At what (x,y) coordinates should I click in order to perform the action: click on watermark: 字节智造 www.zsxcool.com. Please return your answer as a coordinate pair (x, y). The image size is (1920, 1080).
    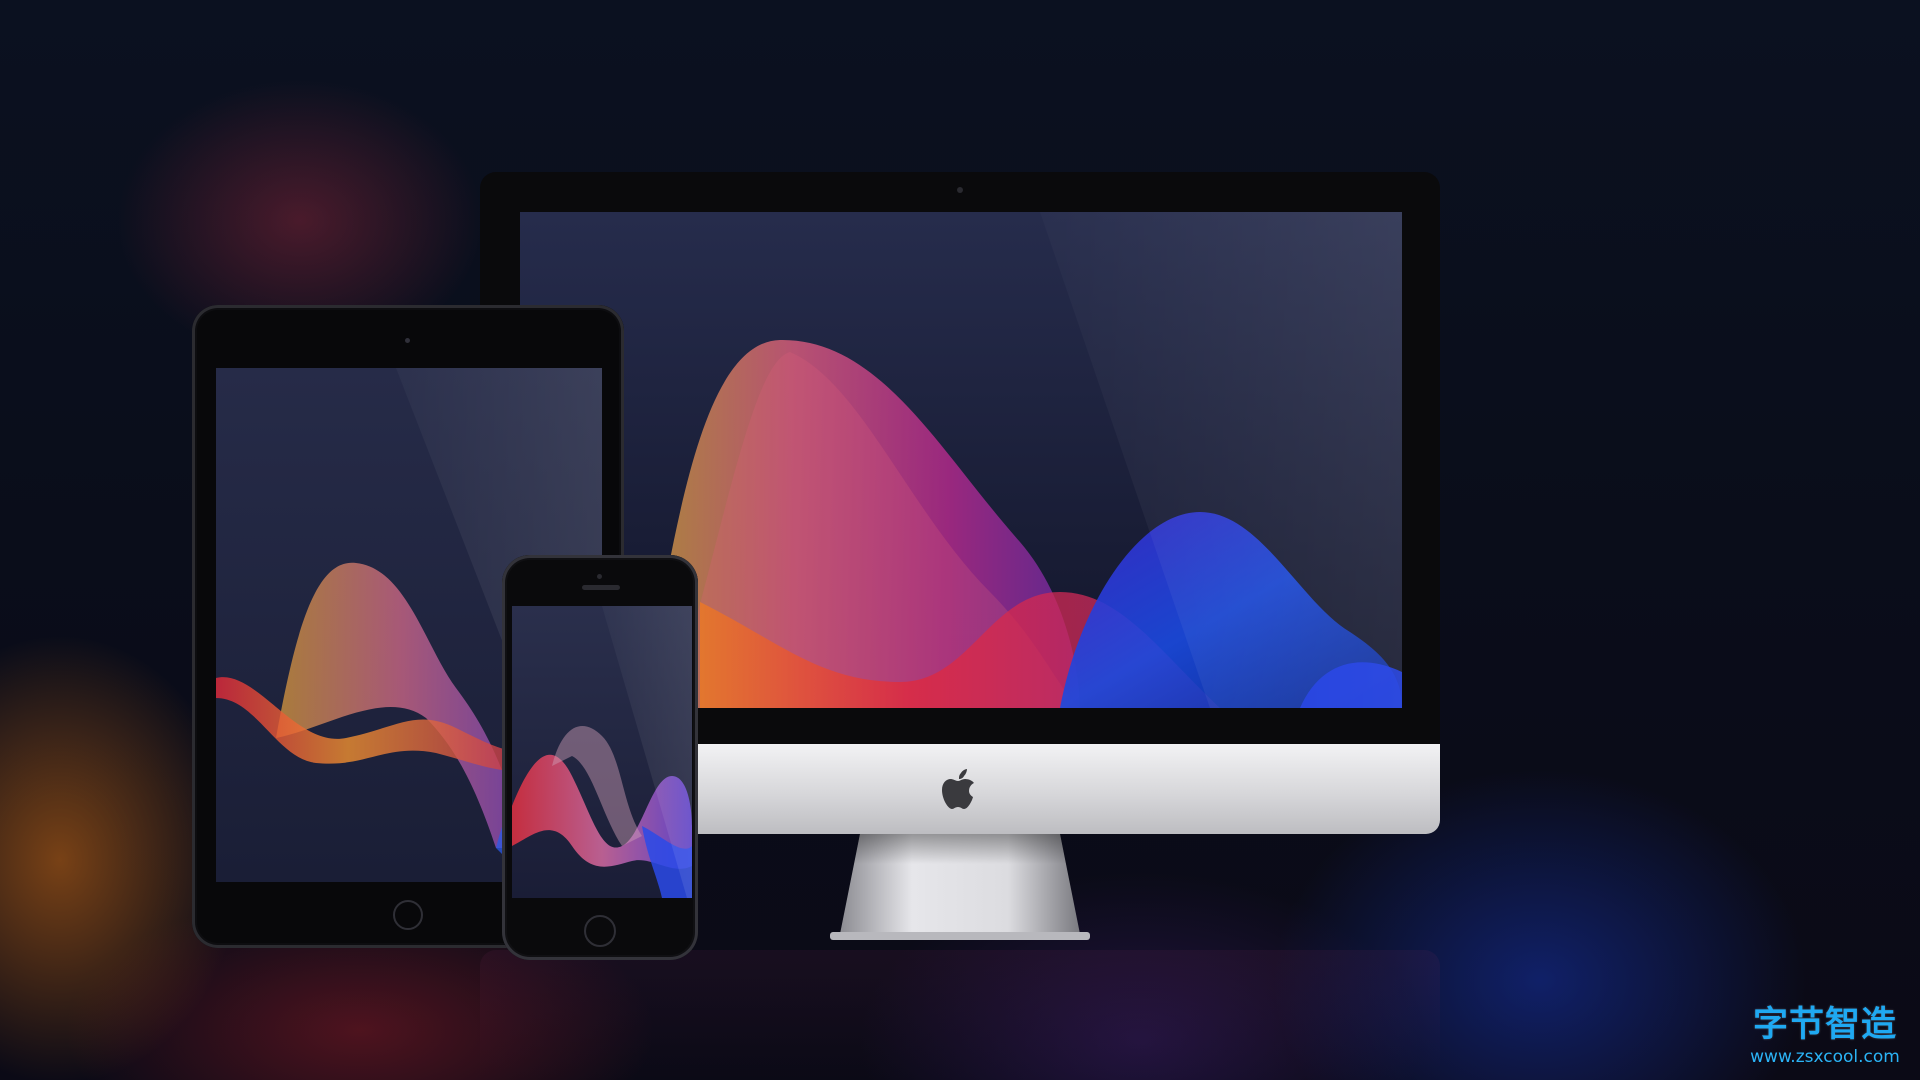
    Looking at the image, I should click on (1825, 1042).